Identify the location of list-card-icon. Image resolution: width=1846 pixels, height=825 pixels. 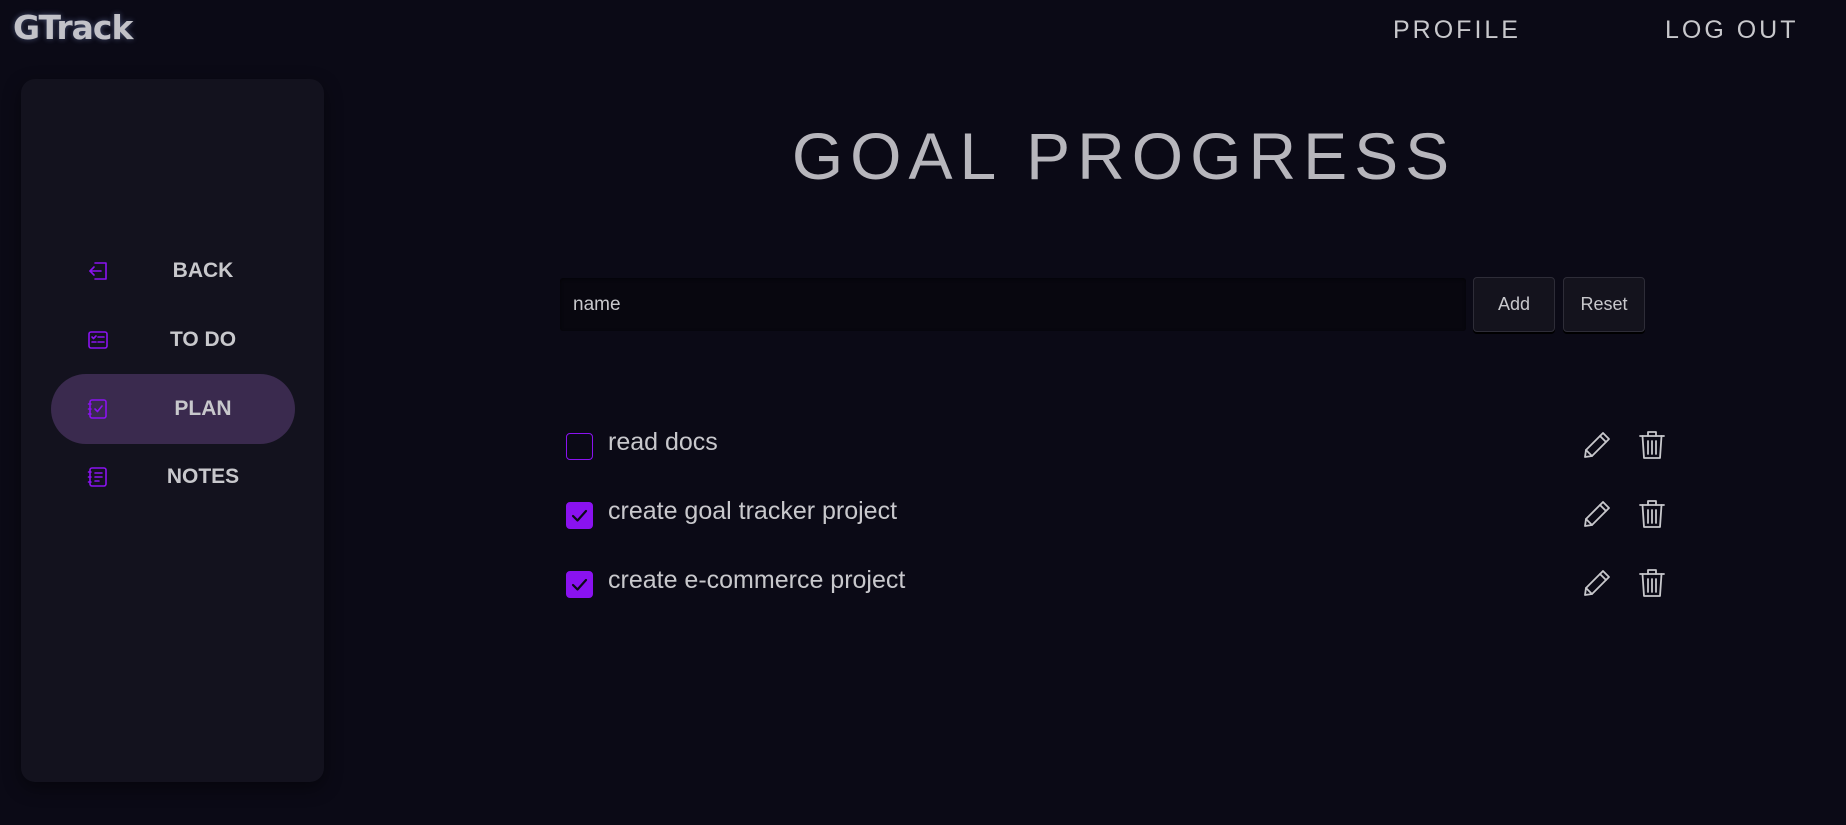
(98, 340).